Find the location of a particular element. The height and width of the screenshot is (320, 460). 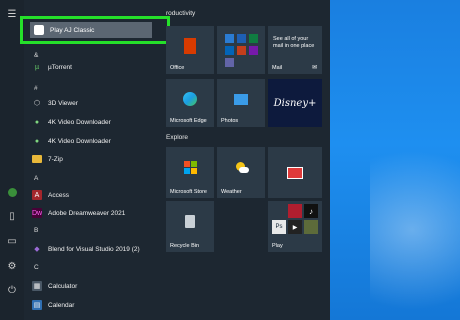

start-rail: ☰ ▯ ▭ ⚙ ⏻ is located at coordinates (12, 160).